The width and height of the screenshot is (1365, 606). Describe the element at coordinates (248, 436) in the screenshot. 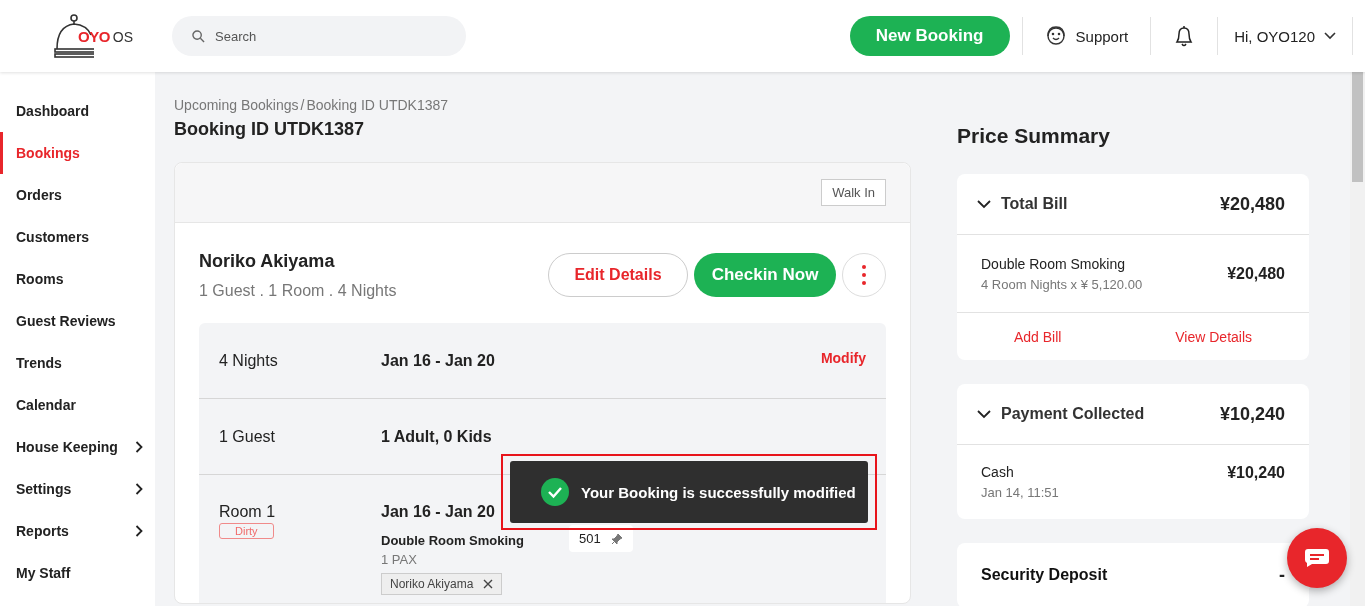

I see `row-label: 1 Guest` at that location.